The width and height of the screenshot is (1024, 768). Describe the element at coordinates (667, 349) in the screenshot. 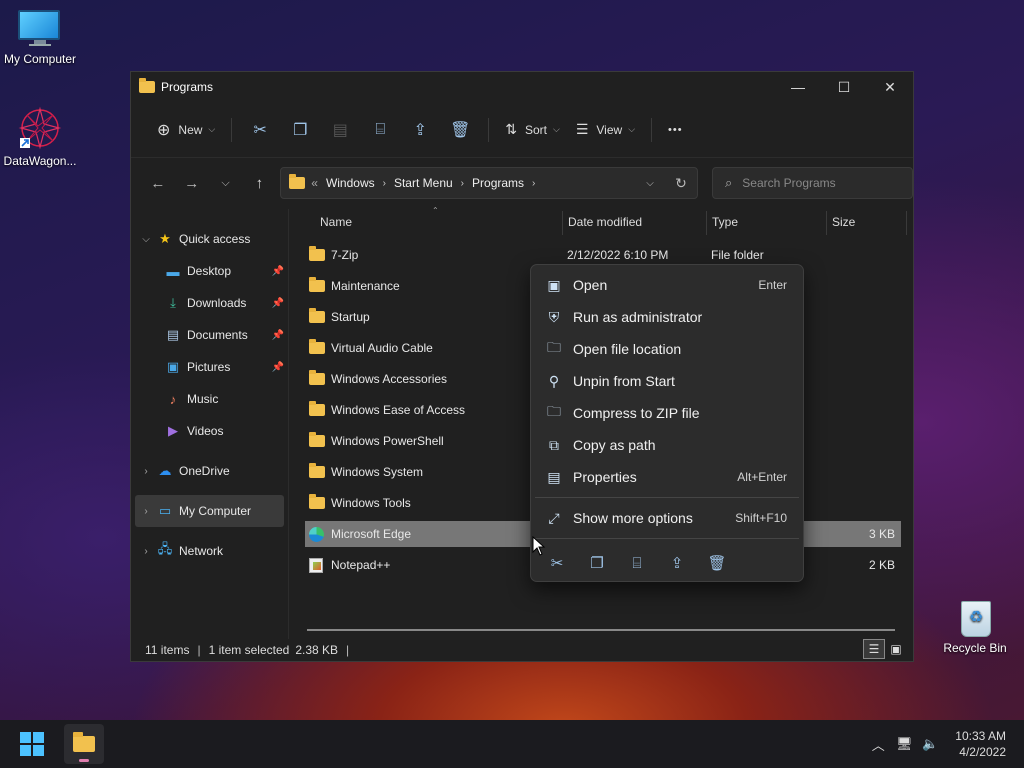

I see `menu-item-open-file-location: 🗀 Open file location` at that location.